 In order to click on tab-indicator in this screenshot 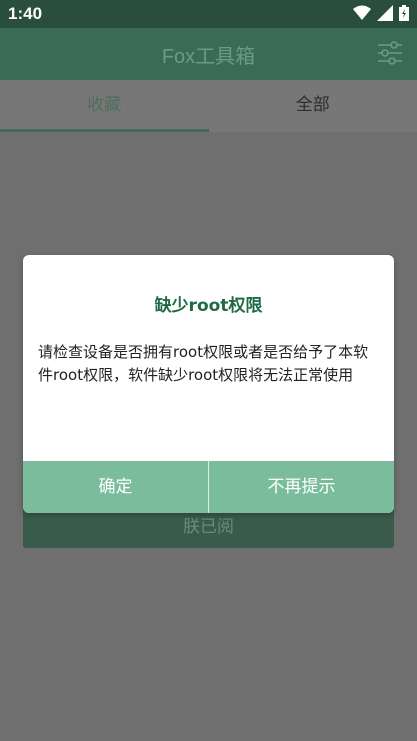, I will do `click(104, 130)`.